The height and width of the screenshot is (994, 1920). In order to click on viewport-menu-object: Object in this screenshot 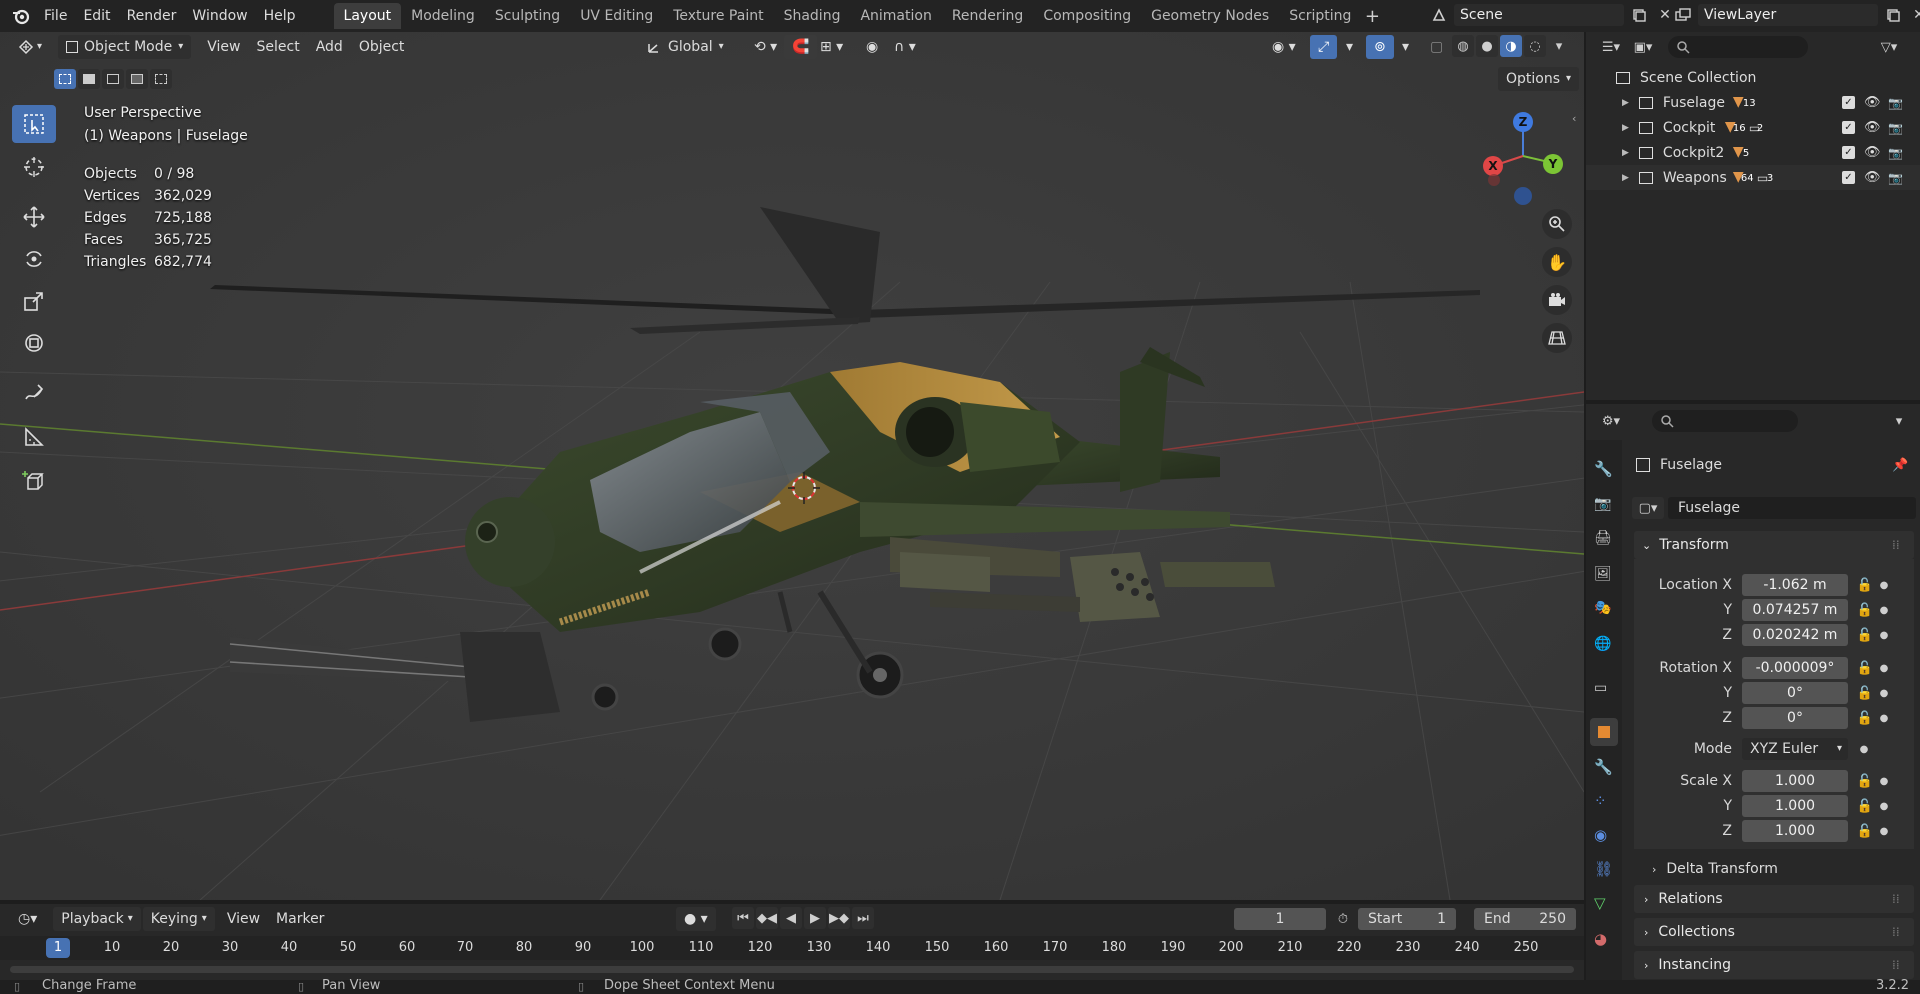, I will do `click(382, 47)`.